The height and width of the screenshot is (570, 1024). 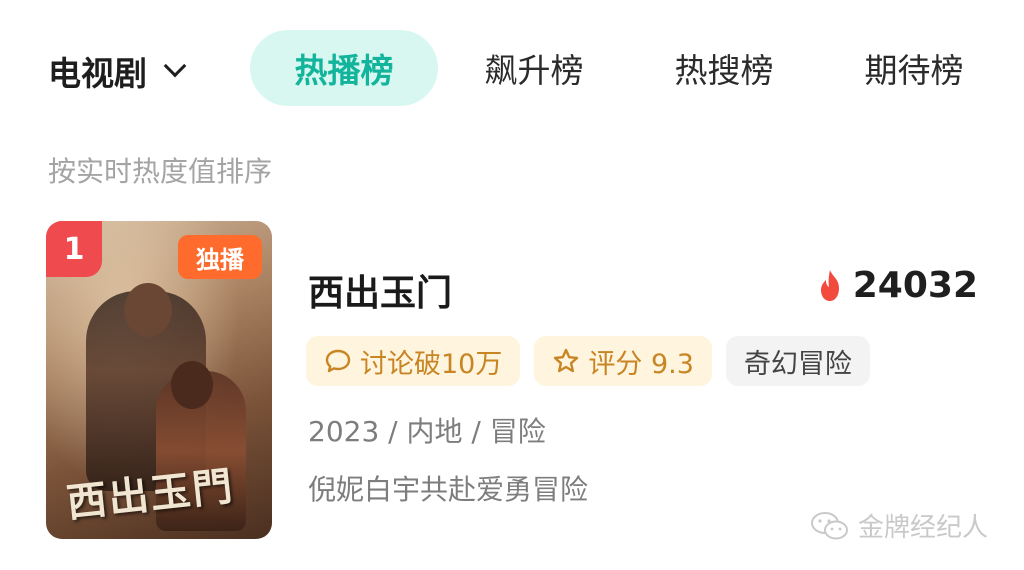 What do you see at coordinates (175, 66) in the screenshot?
I see `chevron-down-icon` at bounding box center [175, 66].